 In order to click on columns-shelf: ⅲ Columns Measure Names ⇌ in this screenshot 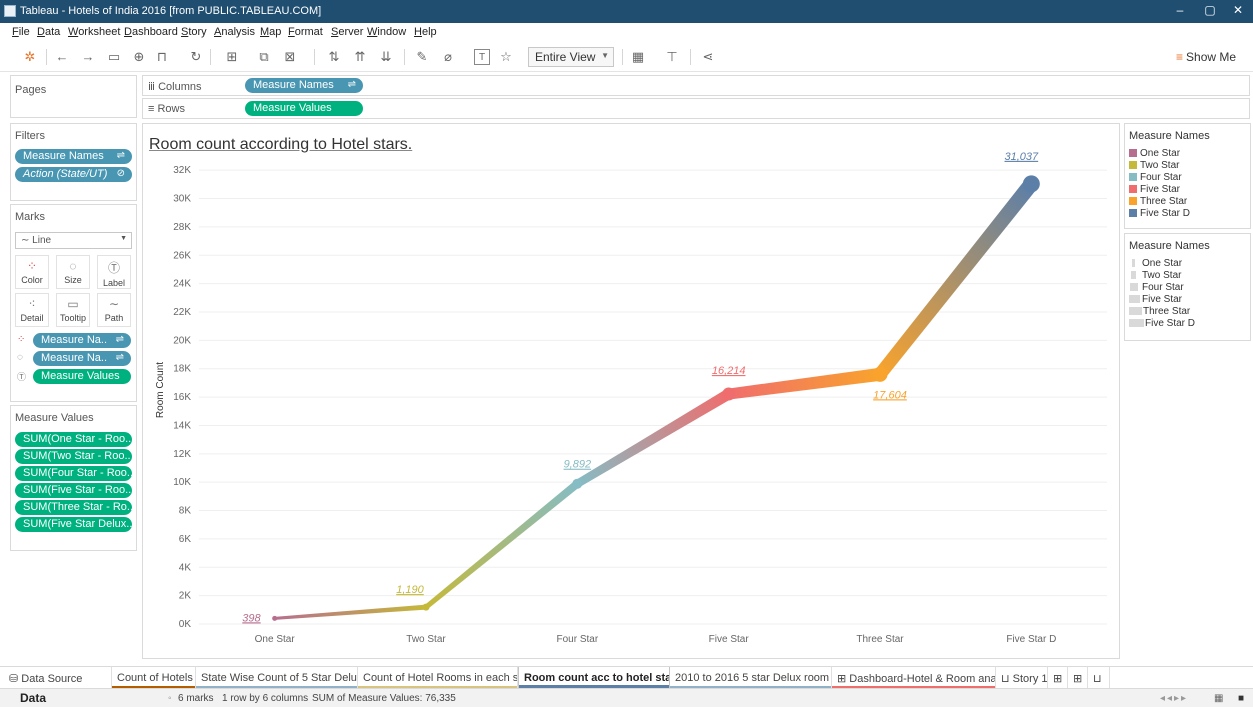, I will do `click(696, 85)`.